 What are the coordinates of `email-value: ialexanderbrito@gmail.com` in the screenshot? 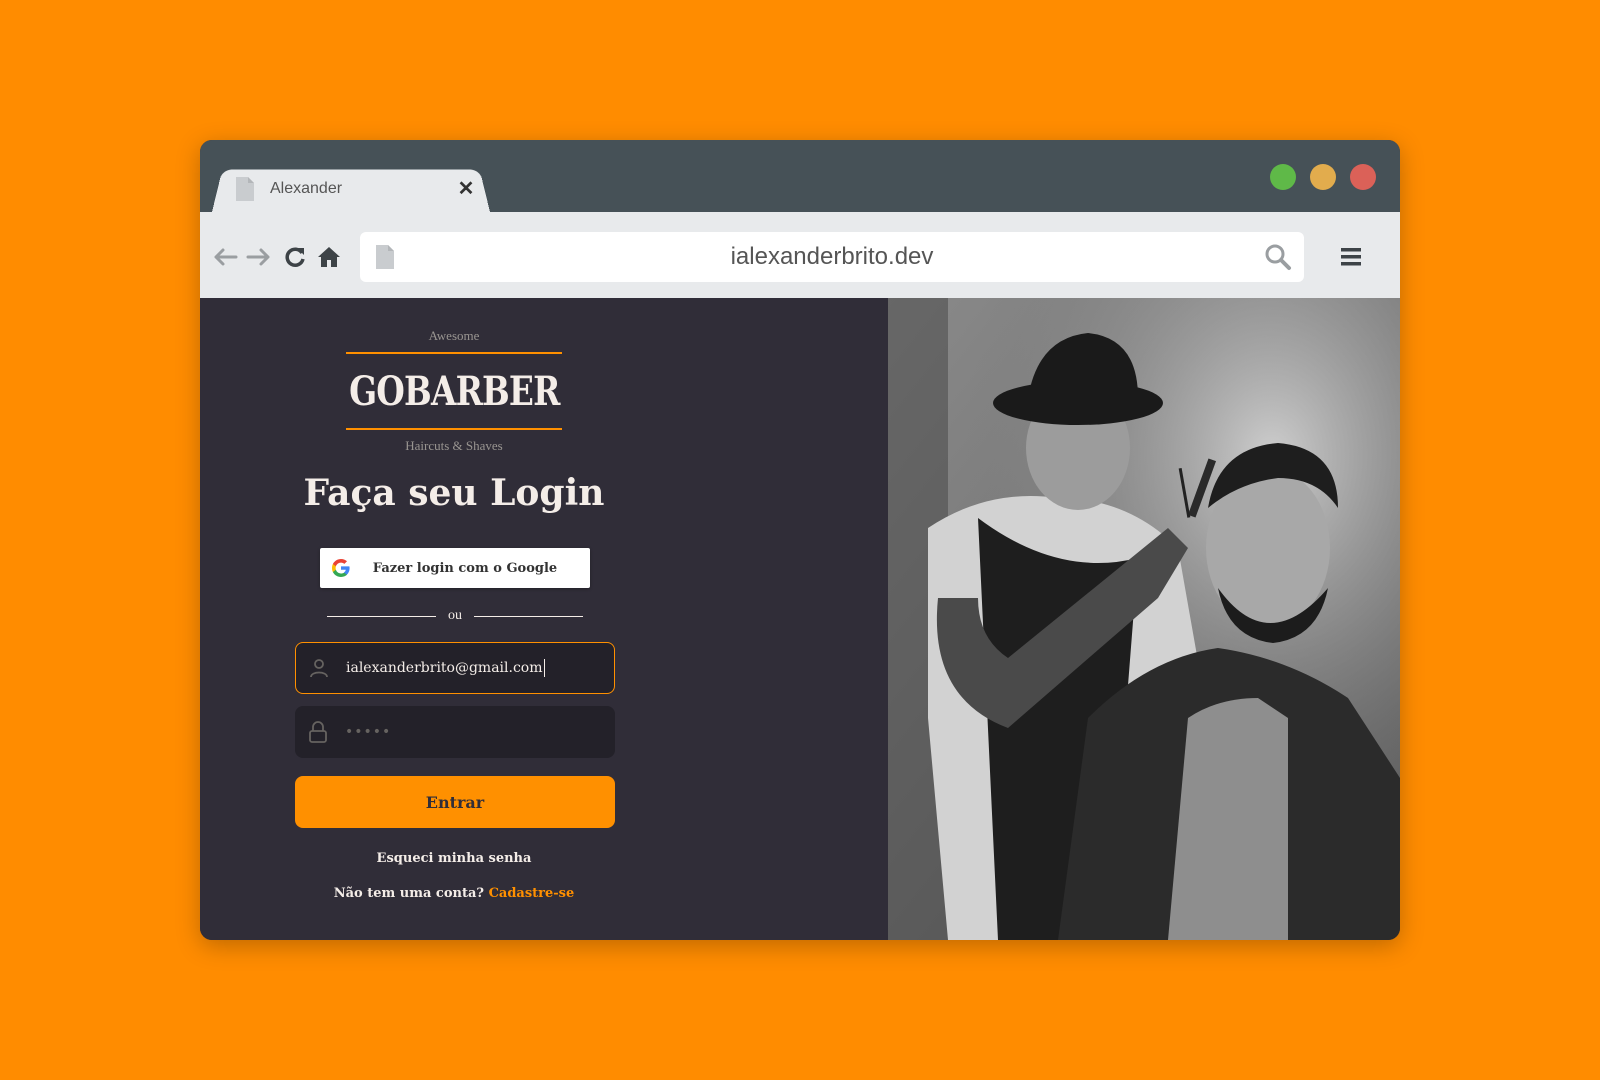 It's located at (444, 668).